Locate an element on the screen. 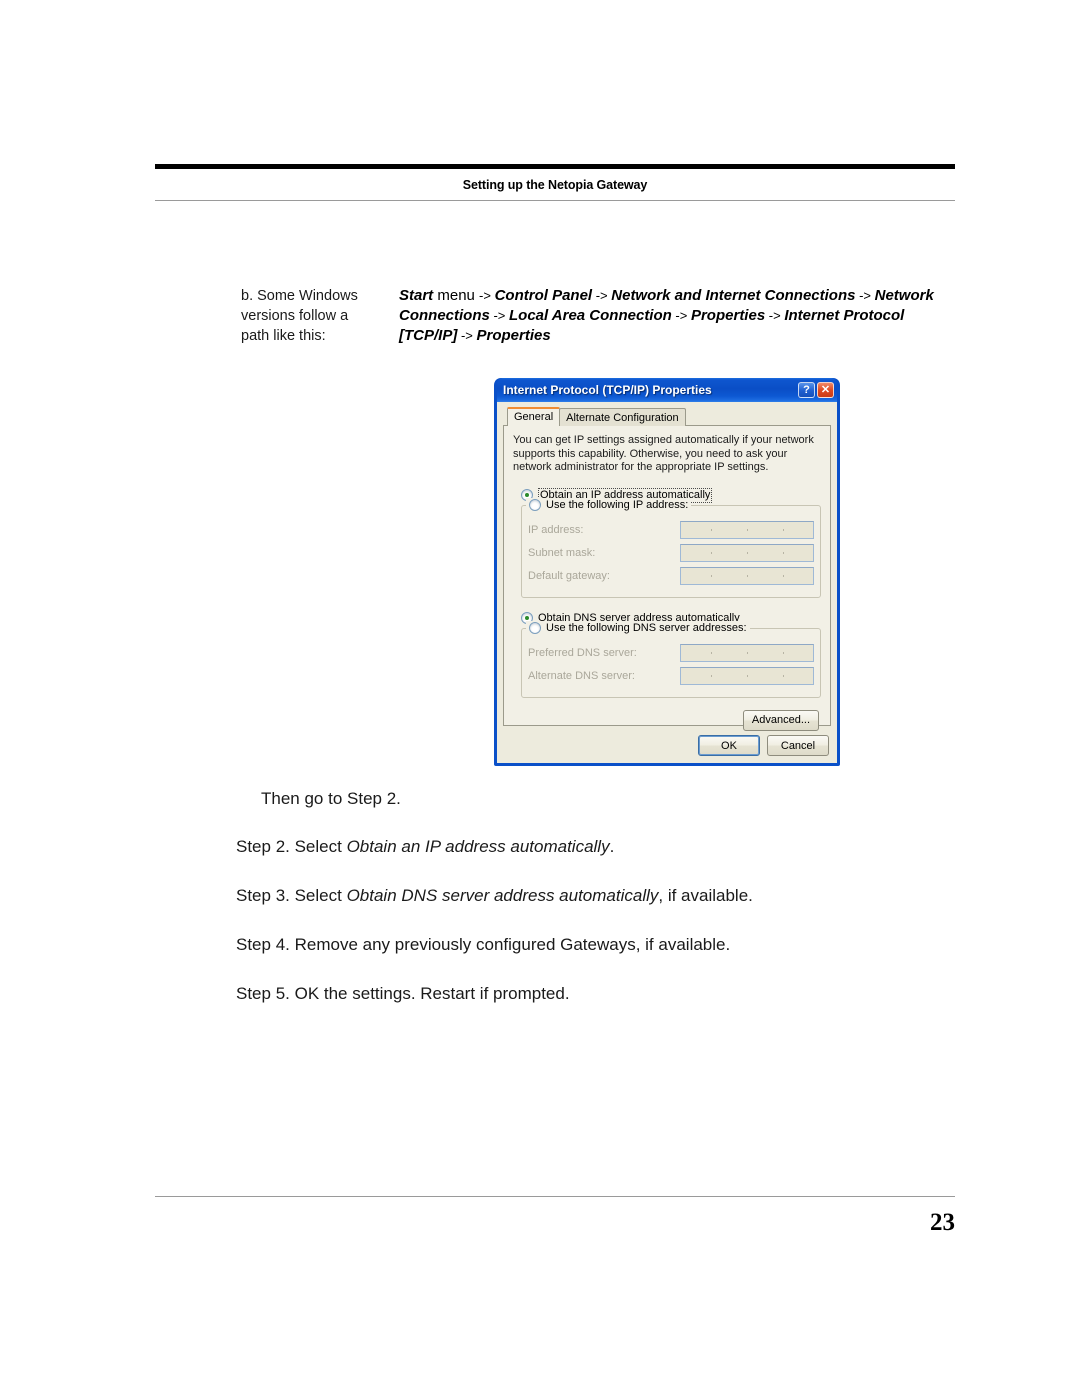 The height and width of the screenshot is (1397, 1080). header-rule-thick is located at coordinates (555, 166).